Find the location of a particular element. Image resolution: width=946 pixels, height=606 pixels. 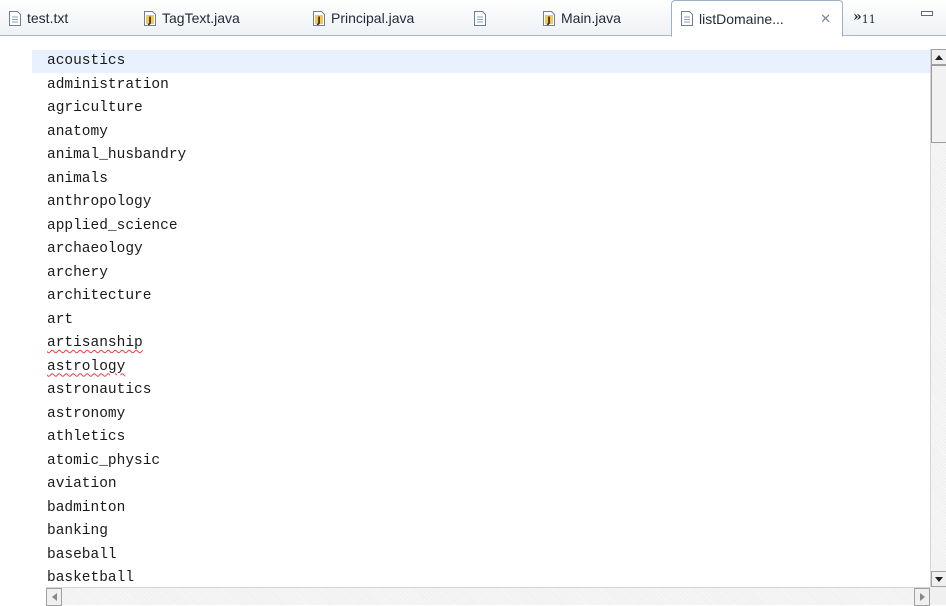

text-line: aviation is located at coordinates (82, 484).